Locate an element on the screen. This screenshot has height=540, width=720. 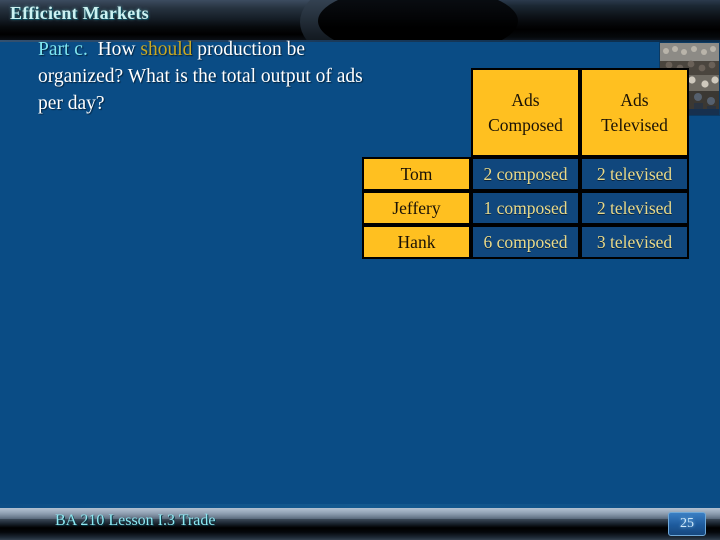
column-header-ads-televised-line1: Ads is located at coordinates (634, 99).